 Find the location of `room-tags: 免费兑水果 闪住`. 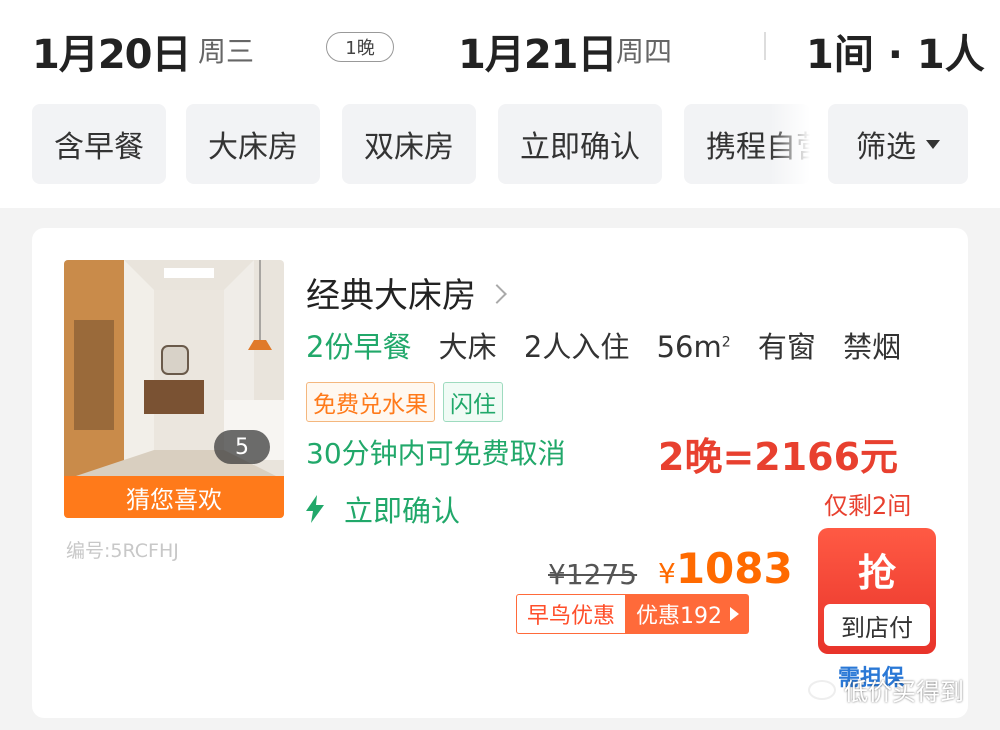

room-tags: 免费兑水果 闪住 is located at coordinates (404, 402).